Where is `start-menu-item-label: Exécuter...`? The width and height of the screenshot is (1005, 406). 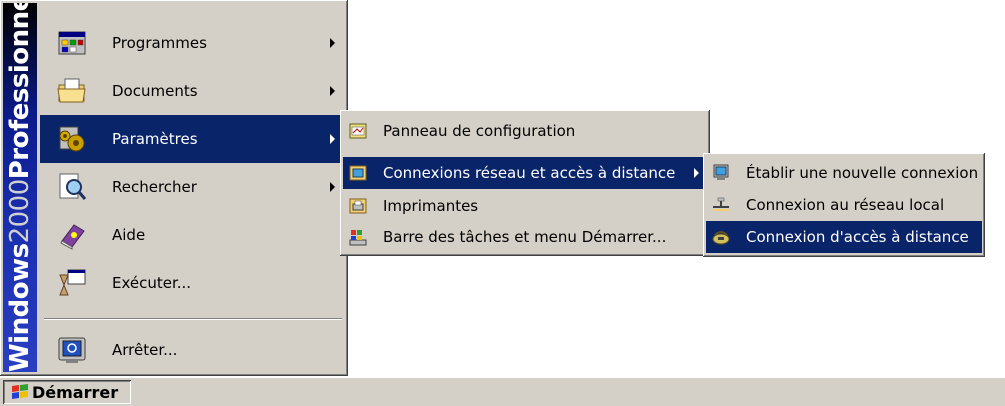 start-menu-item-label: Exécuter... is located at coordinates (152, 283).